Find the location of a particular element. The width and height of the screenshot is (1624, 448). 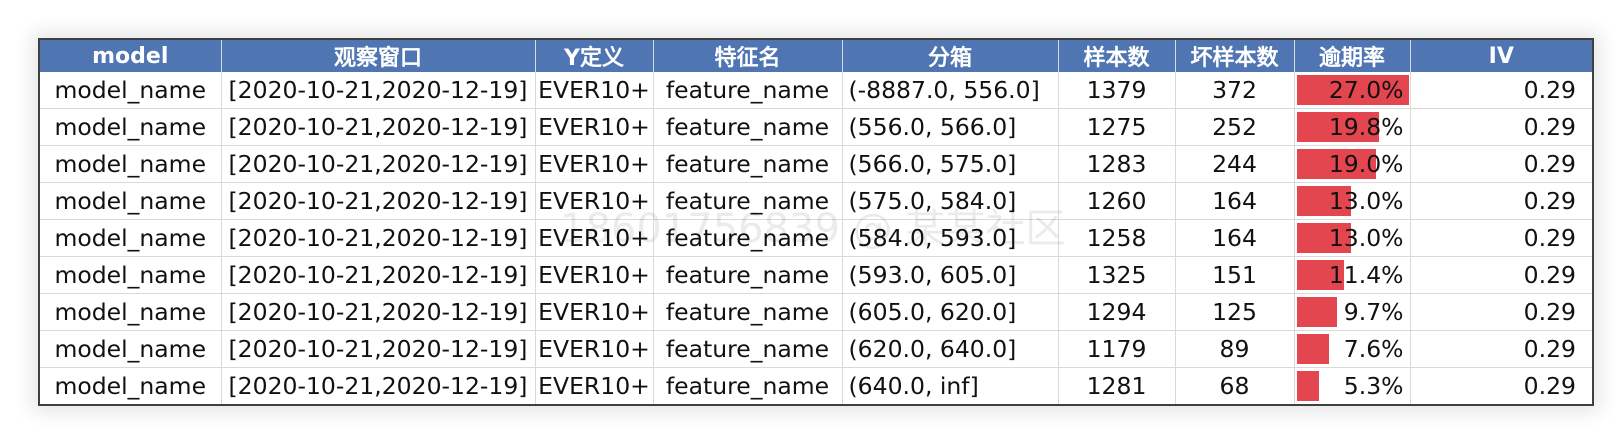

header-bad-samples: 坏样本数 is located at coordinates (1235, 56).